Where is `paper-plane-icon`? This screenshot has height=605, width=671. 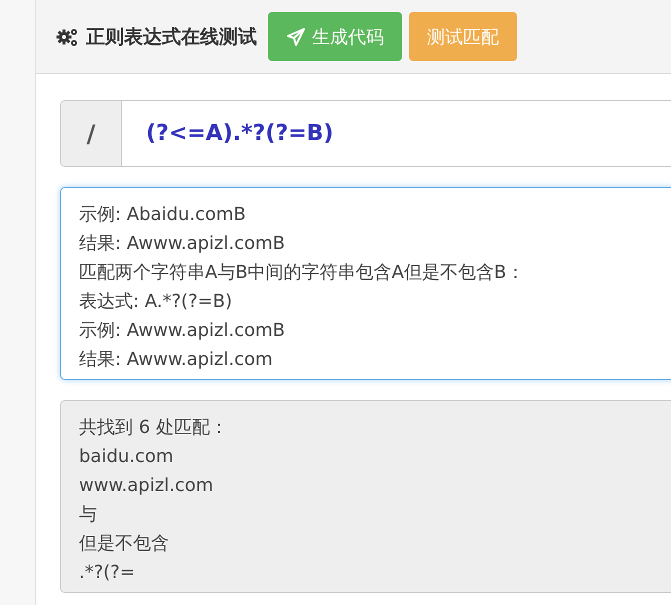
paper-plane-icon is located at coordinates (296, 36).